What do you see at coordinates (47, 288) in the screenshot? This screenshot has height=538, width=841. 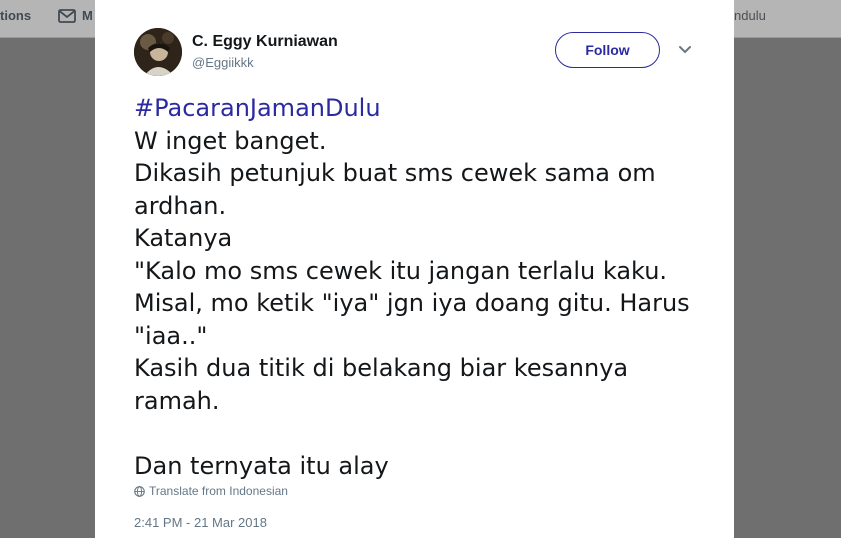 I see `overlay-left` at bounding box center [47, 288].